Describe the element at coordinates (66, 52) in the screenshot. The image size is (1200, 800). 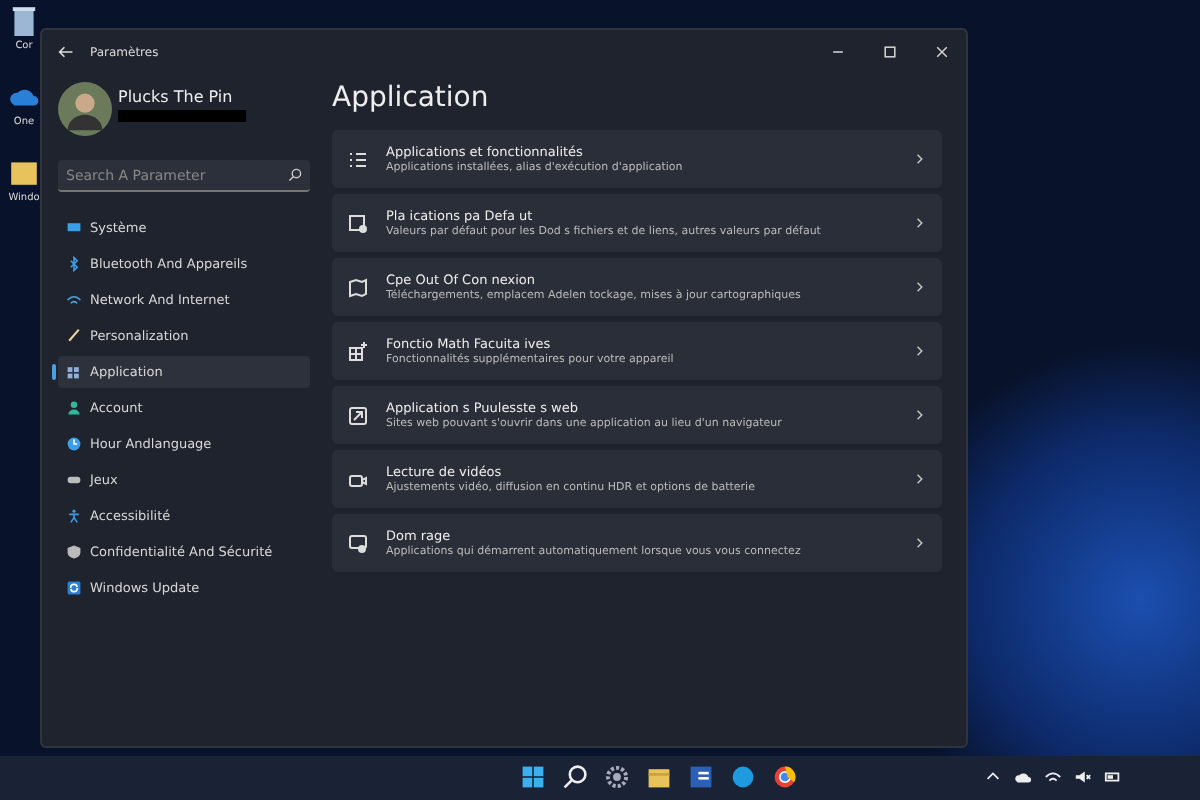
I see `back-arrow-icon` at that location.